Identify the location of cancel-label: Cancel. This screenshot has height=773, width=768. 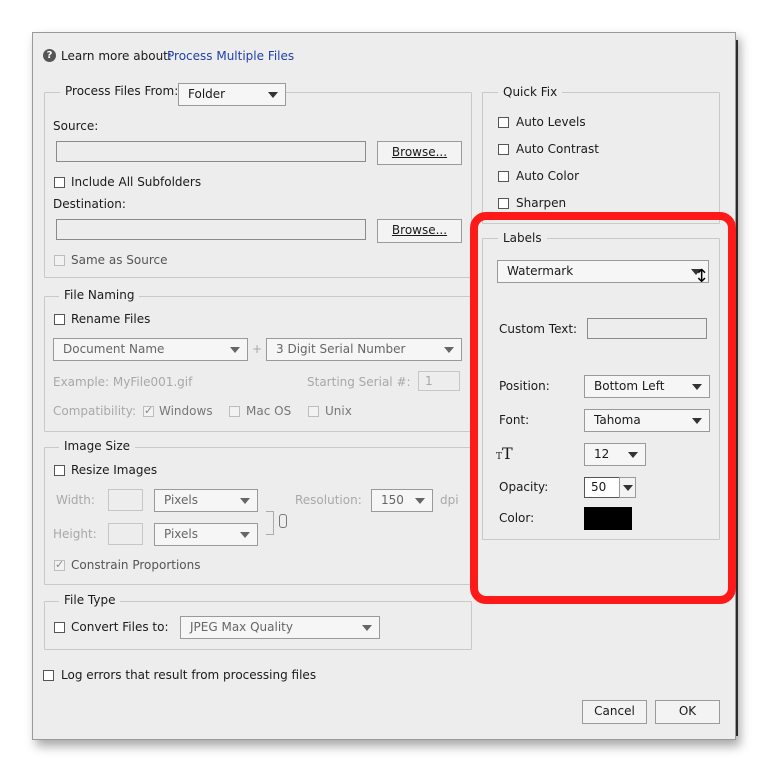
(614, 711).